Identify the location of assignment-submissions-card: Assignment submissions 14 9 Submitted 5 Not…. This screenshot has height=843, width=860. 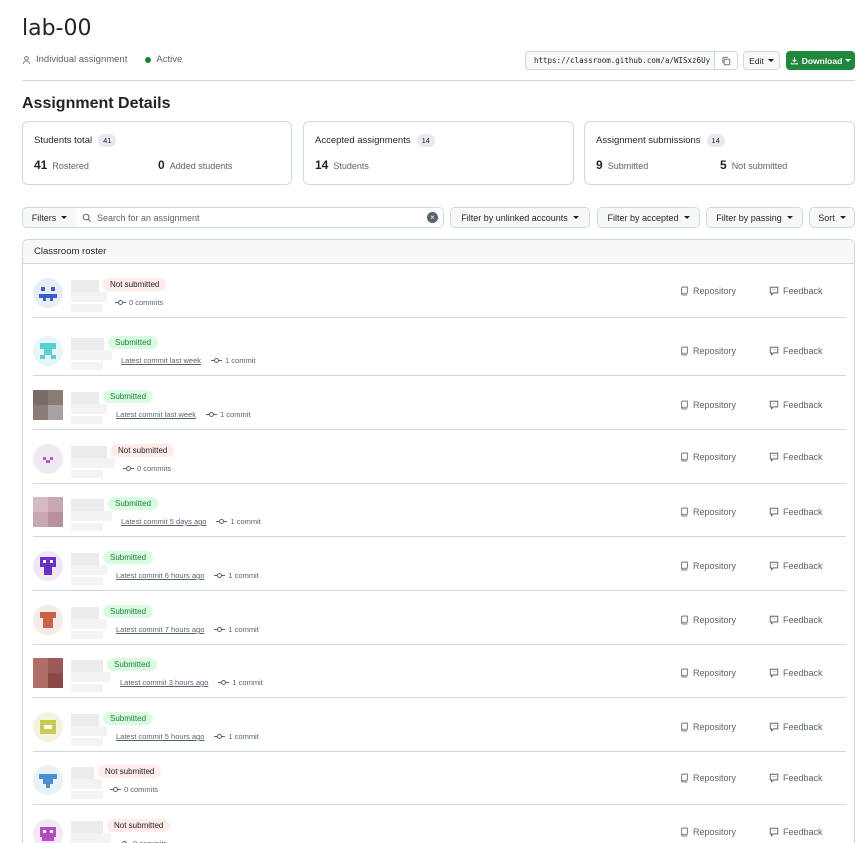
(719, 153).